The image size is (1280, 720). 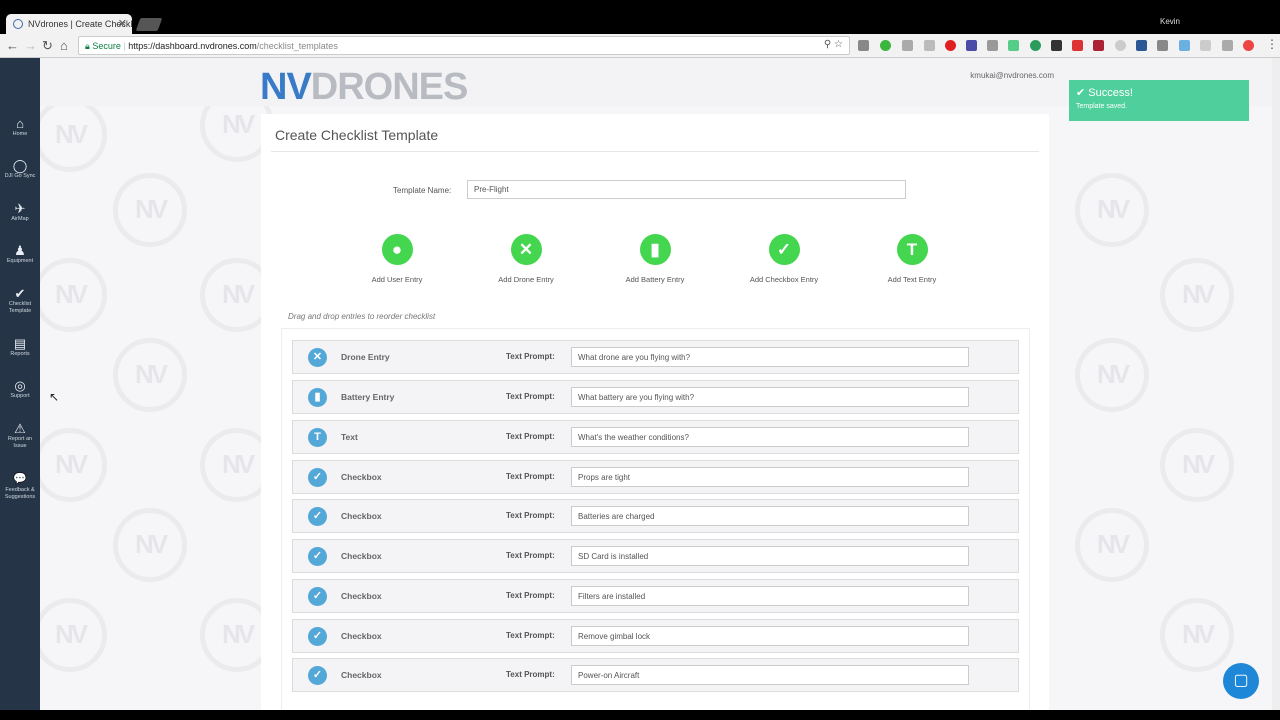 I want to click on text-prompt-input: What battery are you flying with?, so click(x=770, y=397).